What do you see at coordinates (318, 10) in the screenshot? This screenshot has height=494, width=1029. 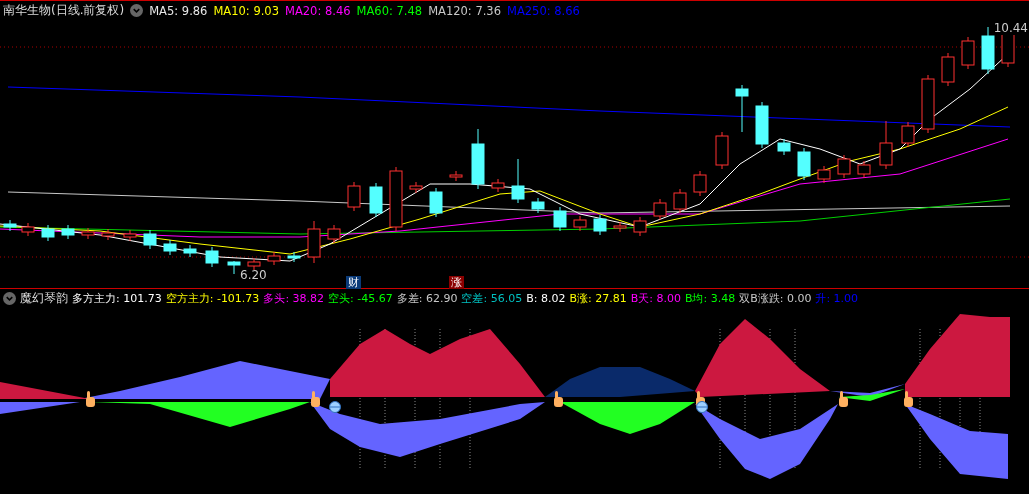 I see `ma-legend-value: MA20: 8.46` at bounding box center [318, 10].